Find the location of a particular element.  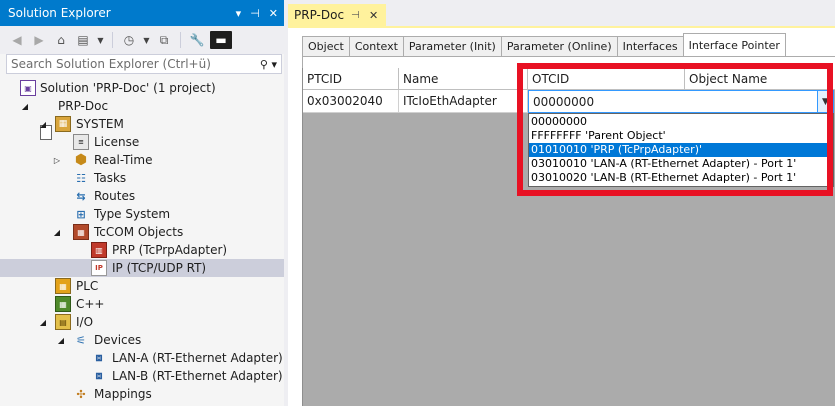

tree-node-label: Type System is located at coordinates (132, 214).